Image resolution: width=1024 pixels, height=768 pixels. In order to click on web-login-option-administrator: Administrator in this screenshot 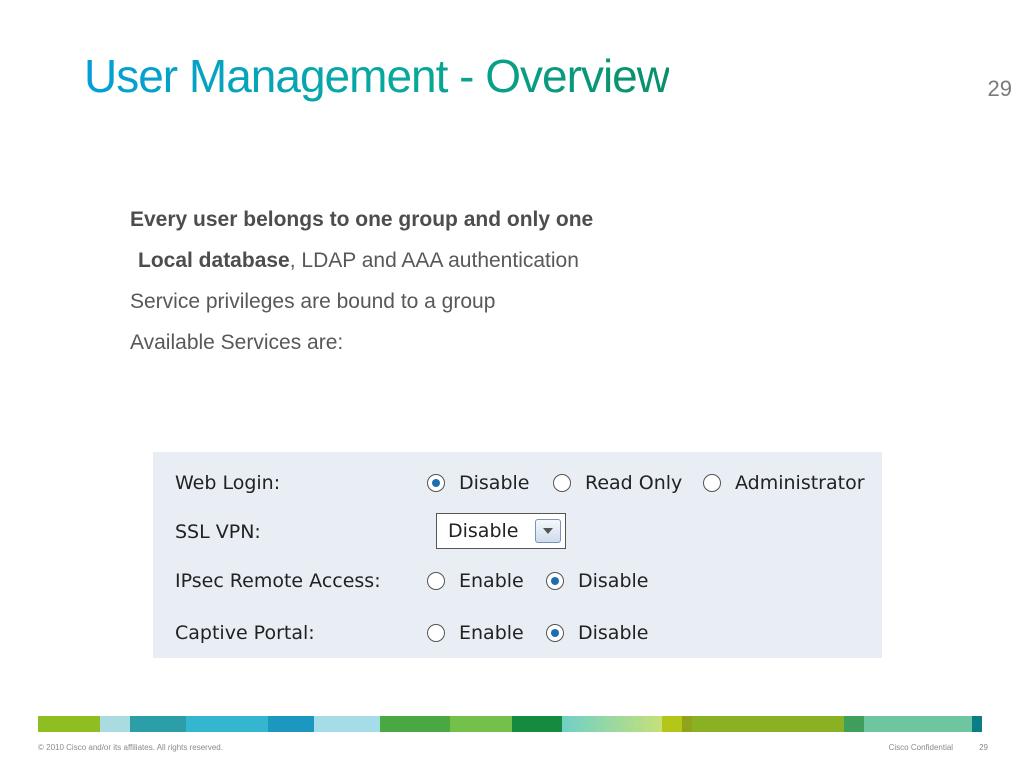, I will do `click(784, 483)`.